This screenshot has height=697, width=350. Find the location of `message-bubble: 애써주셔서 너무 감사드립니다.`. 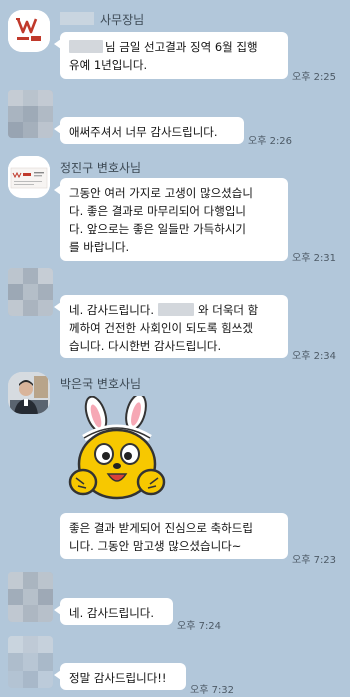

message-bubble: 애써주셔서 너무 감사드립니다. is located at coordinates (149, 130).